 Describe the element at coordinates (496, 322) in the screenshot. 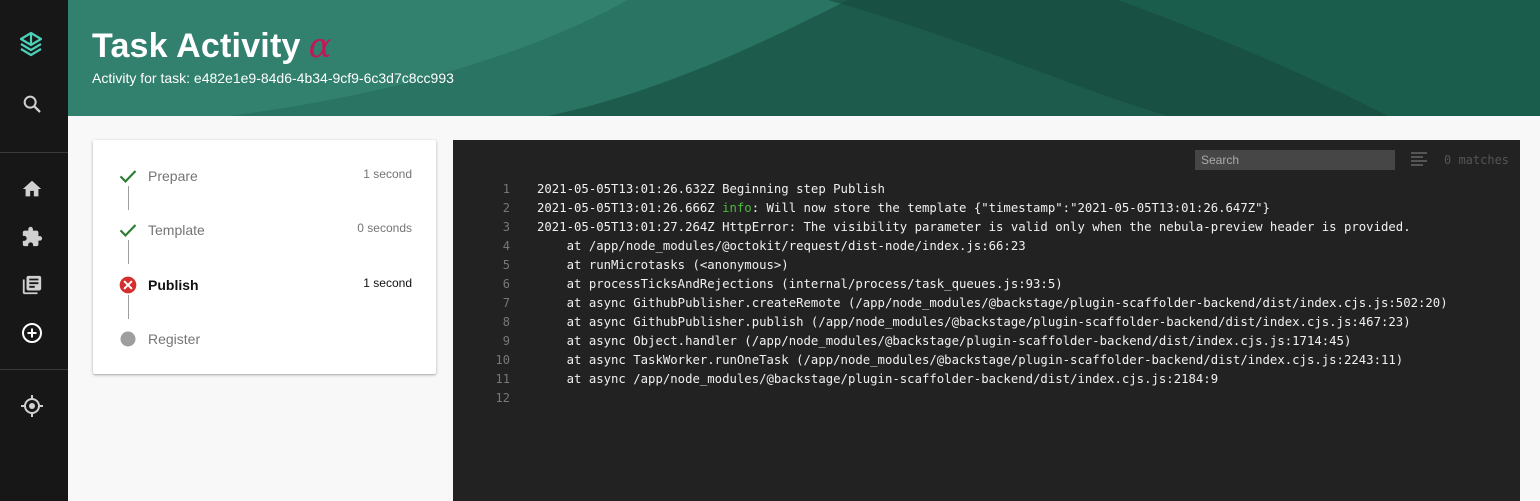

I see `line-number: 8` at that location.